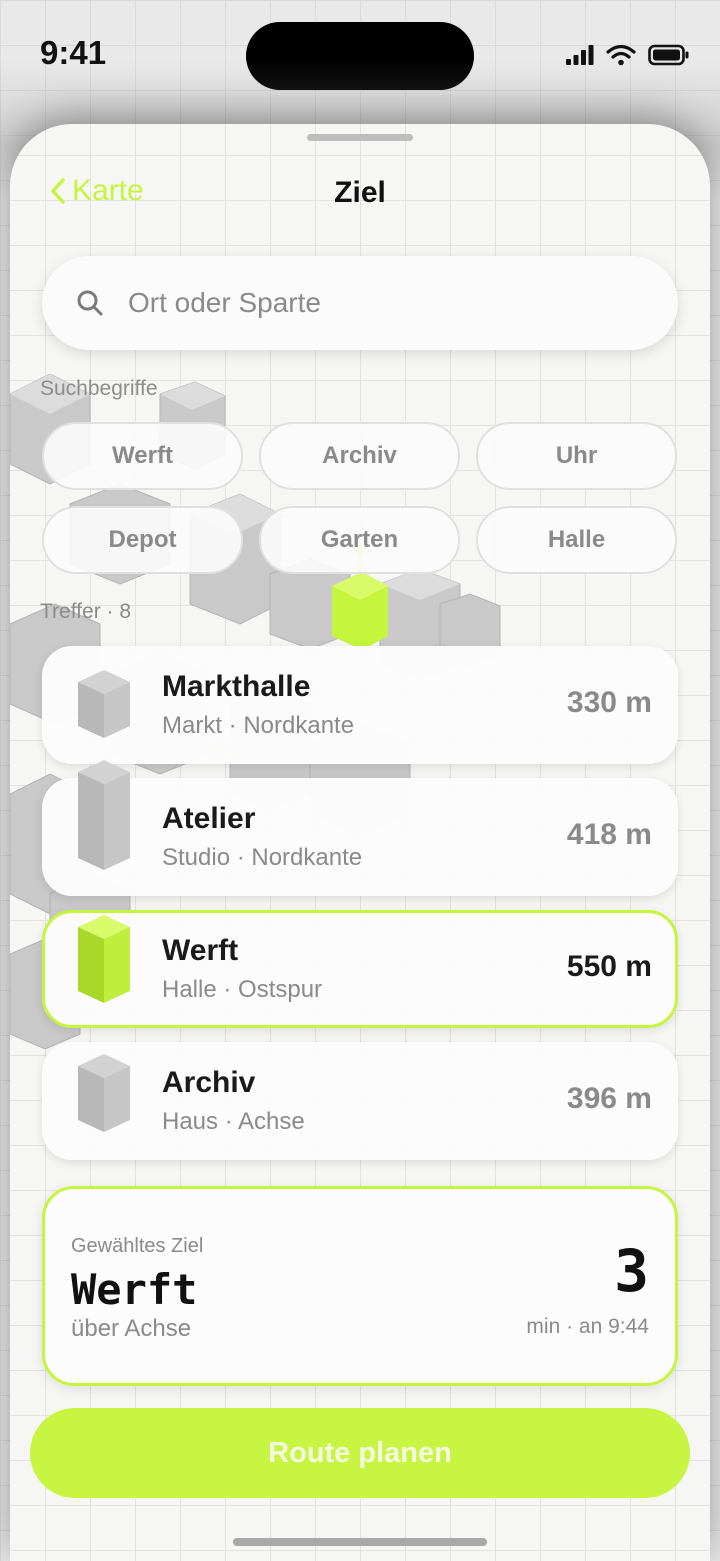 This screenshot has height=1561, width=720. Describe the element at coordinates (233, 1121) in the screenshot. I see `result-subtitle: Haus · Achse` at that location.